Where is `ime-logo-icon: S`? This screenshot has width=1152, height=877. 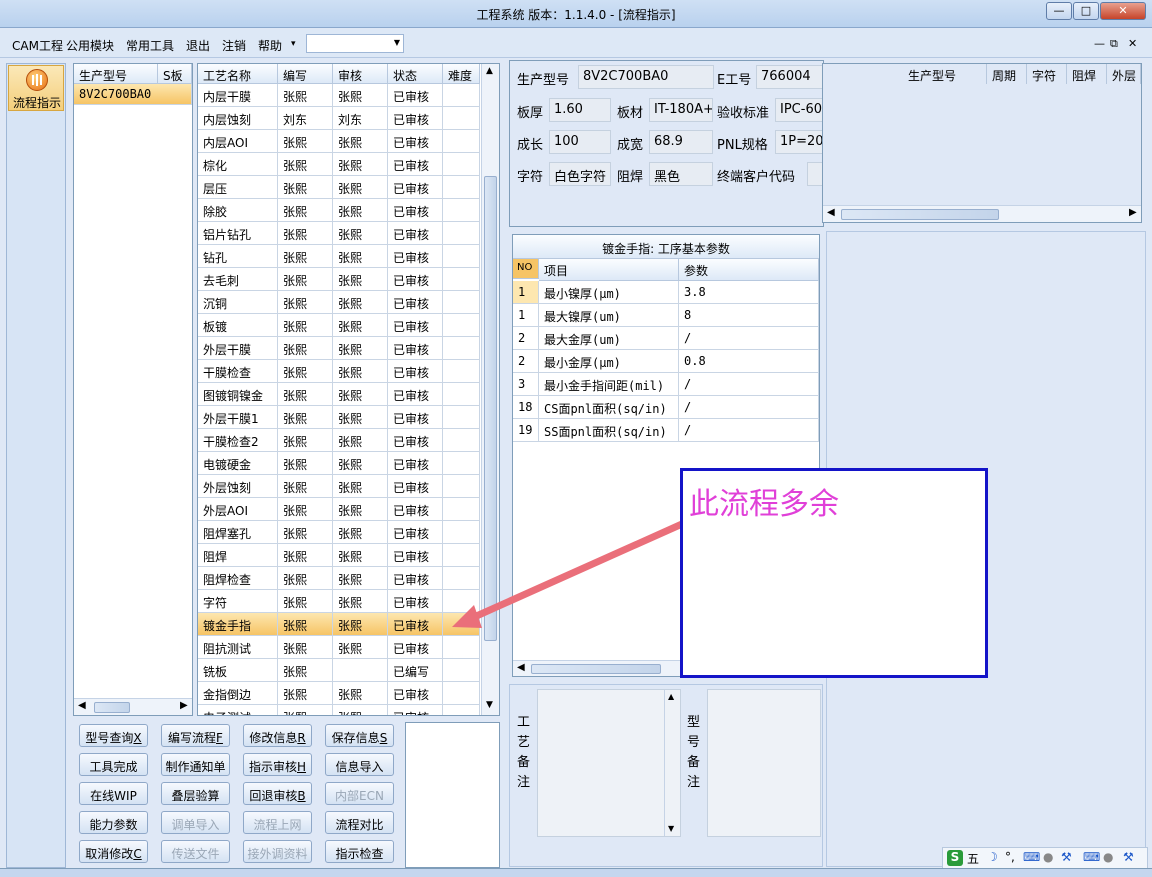 ime-logo-icon: S is located at coordinates (955, 858).